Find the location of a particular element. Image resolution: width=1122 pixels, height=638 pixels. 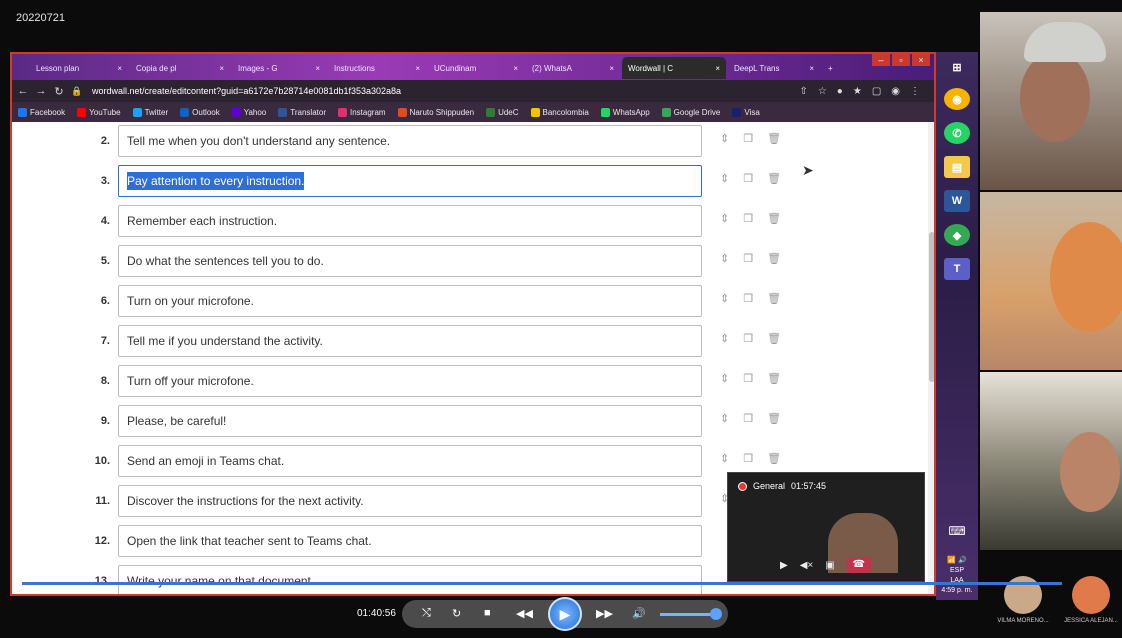

seek-bar is located at coordinates (542, 583).